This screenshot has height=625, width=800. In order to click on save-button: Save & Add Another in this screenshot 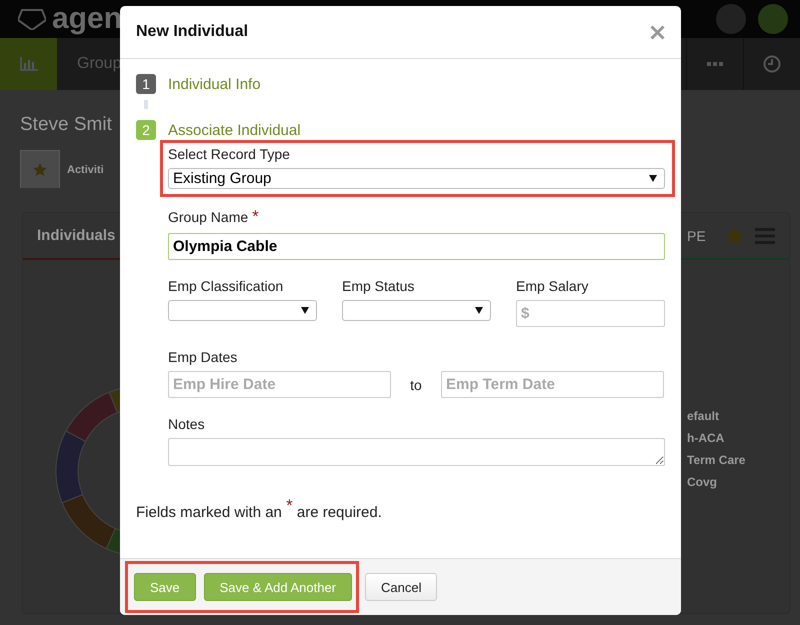, I will do `click(278, 587)`.